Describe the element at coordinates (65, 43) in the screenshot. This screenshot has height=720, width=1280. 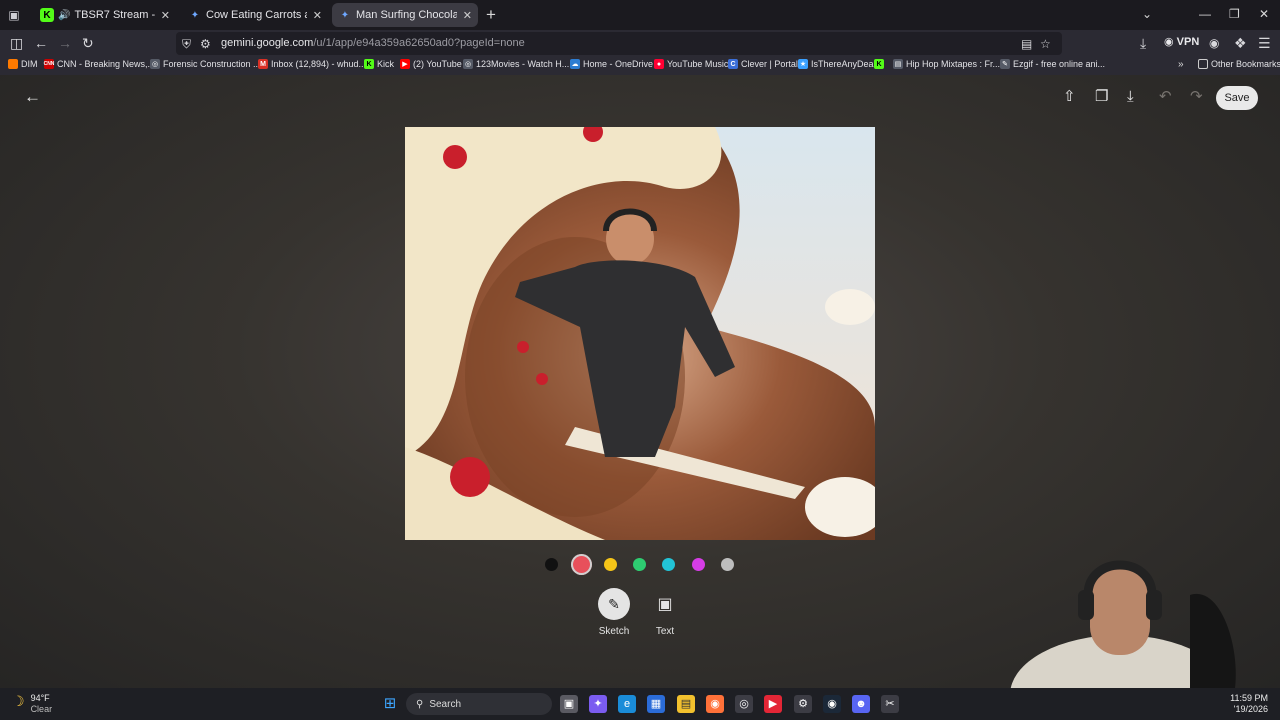
I see `forward-icon: →` at that location.